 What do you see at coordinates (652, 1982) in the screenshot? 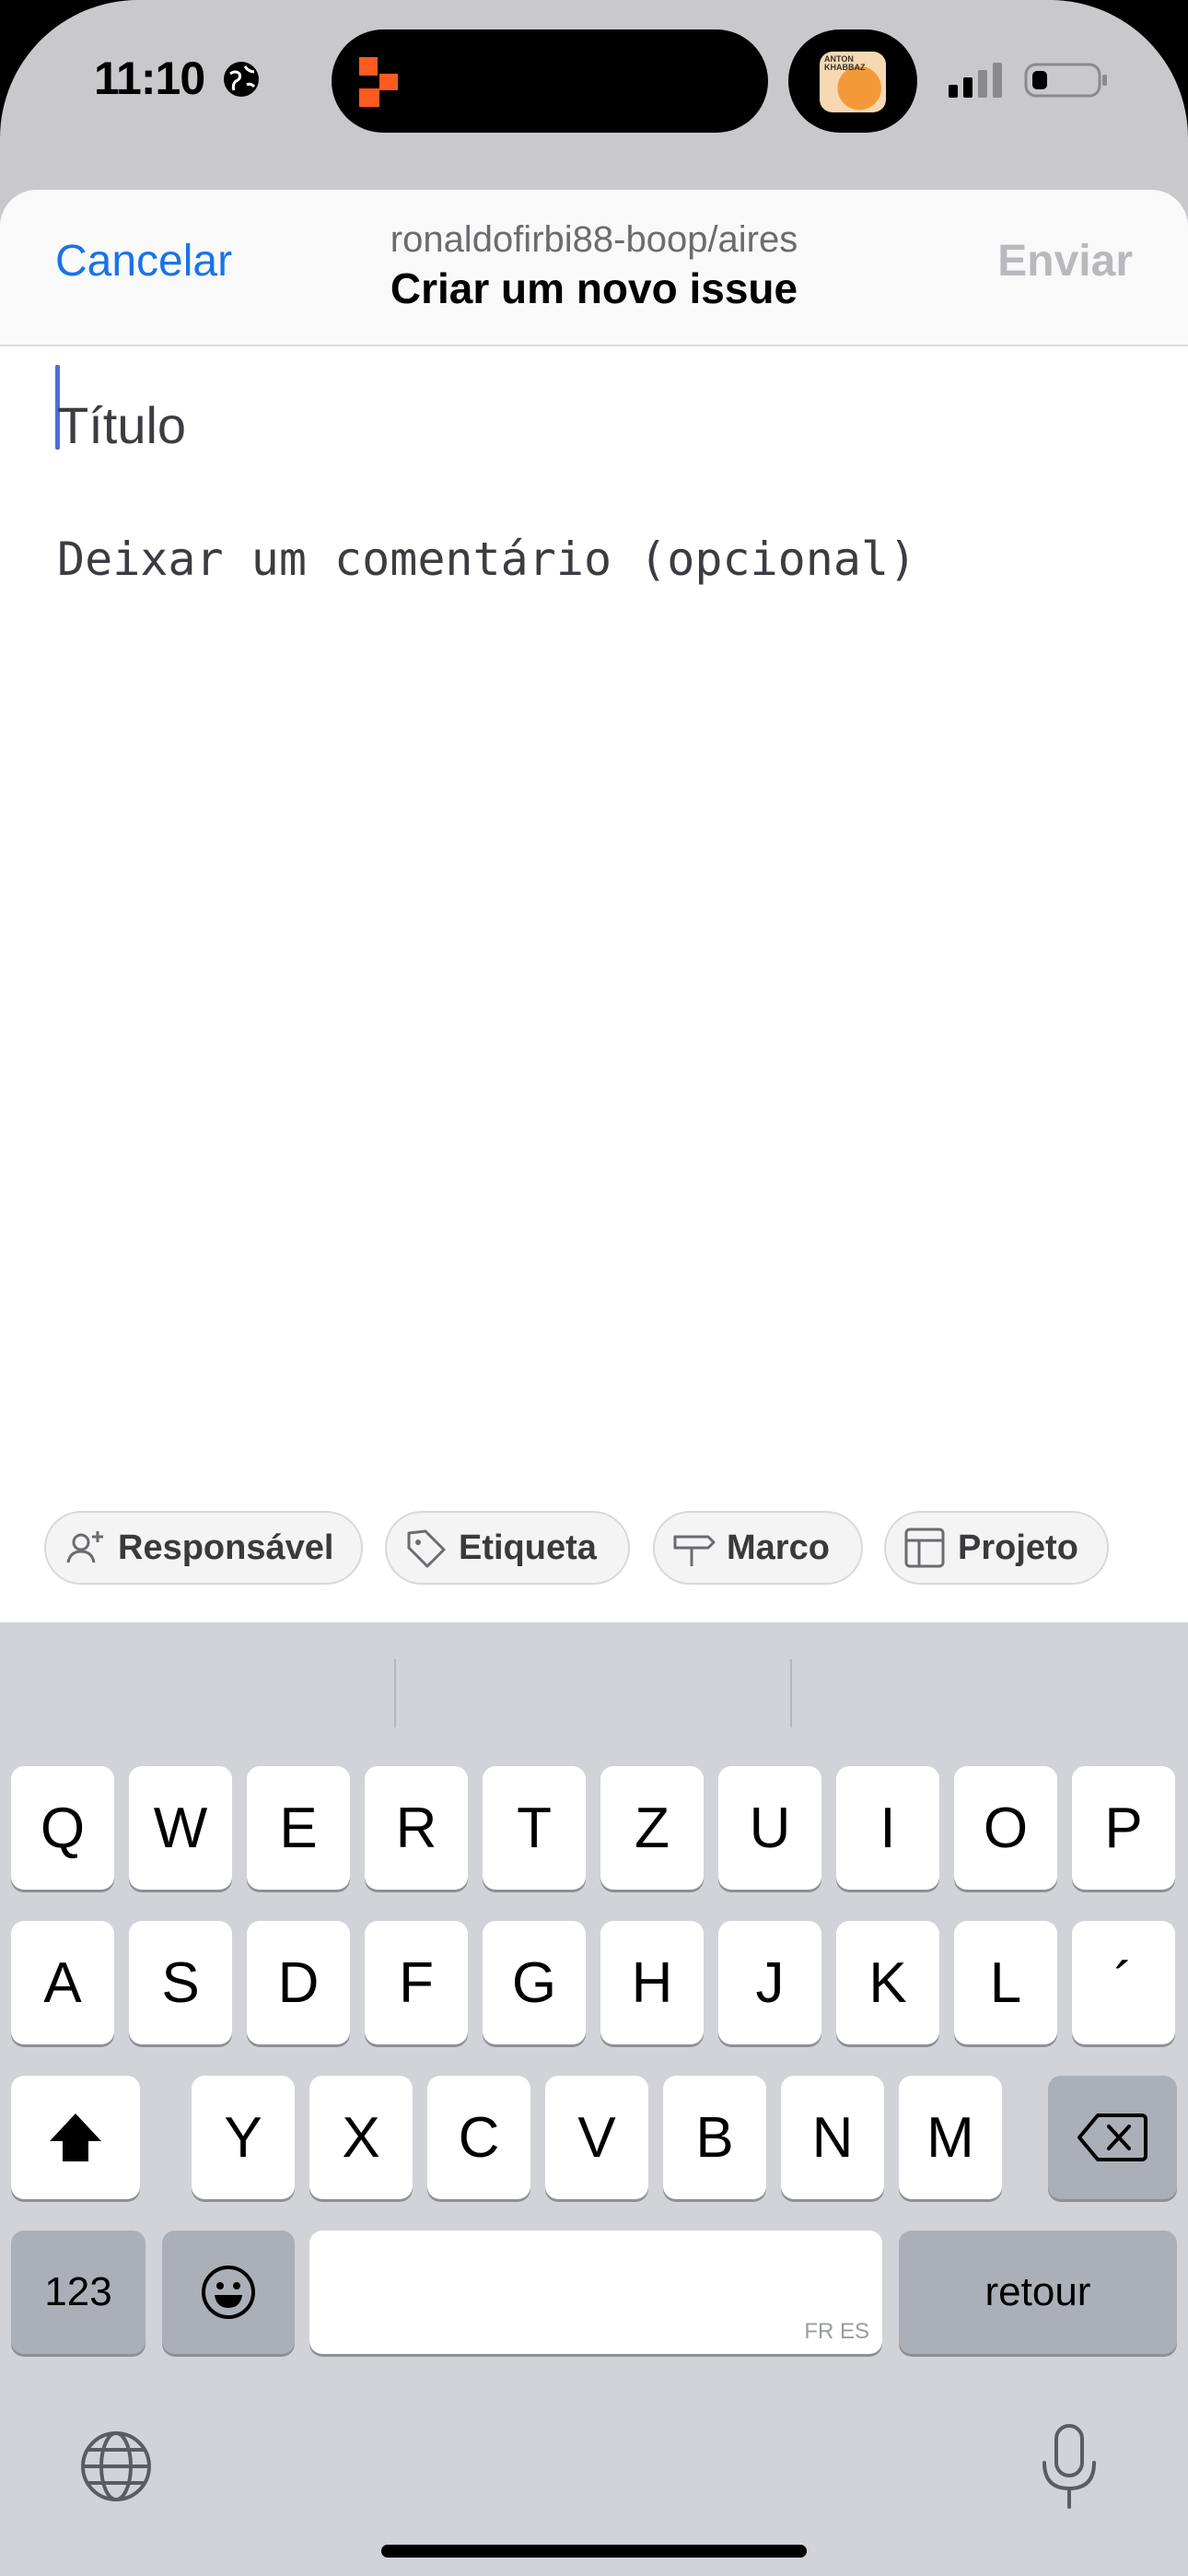
I see `key: H` at bounding box center [652, 1982].